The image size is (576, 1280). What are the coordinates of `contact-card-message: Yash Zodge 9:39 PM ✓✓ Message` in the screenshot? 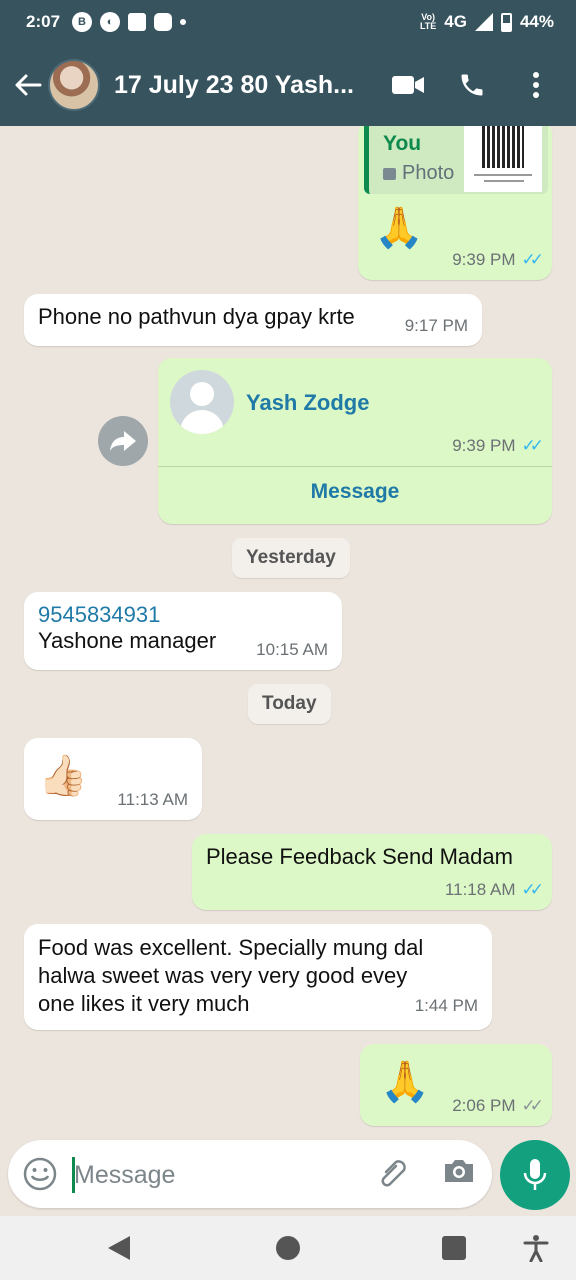 It's located at (355, 441).